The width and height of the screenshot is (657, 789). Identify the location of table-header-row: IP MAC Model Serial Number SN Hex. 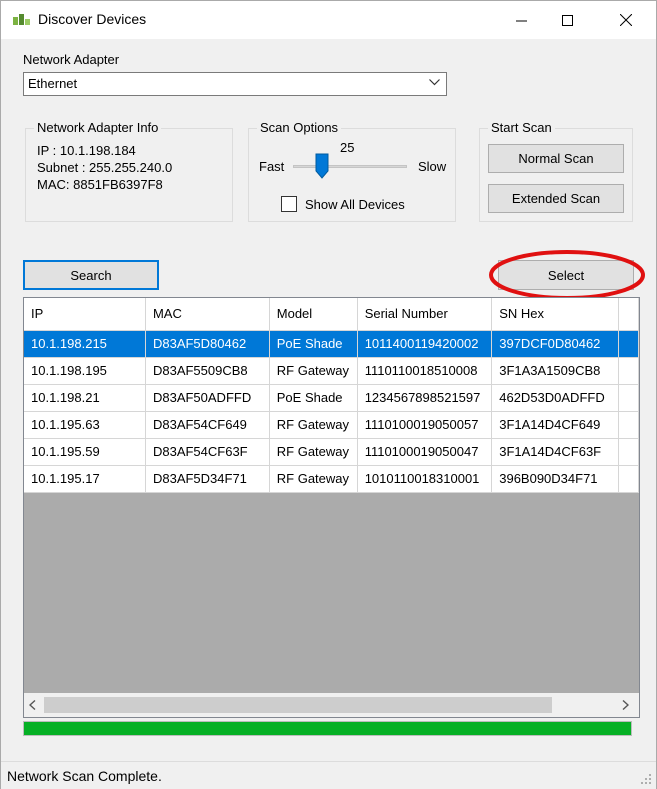
(331, 314).